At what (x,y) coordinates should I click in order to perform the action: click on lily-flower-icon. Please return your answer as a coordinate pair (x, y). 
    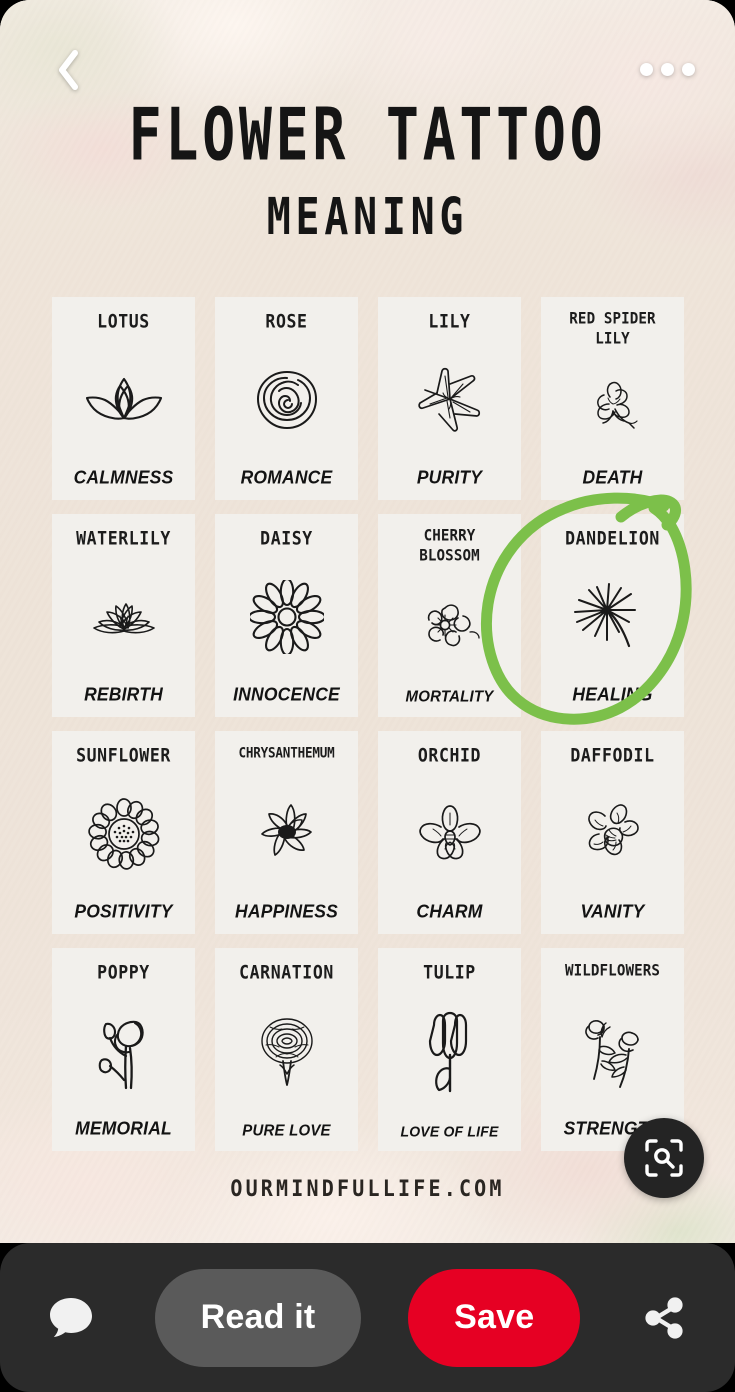
    Looking at the image, I should click on (449, 399).